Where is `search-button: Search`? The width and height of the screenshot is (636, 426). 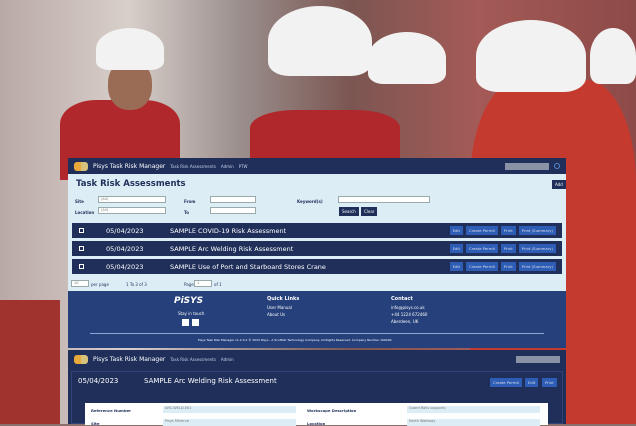 search-button: Search is located at coordinates (349, 211).